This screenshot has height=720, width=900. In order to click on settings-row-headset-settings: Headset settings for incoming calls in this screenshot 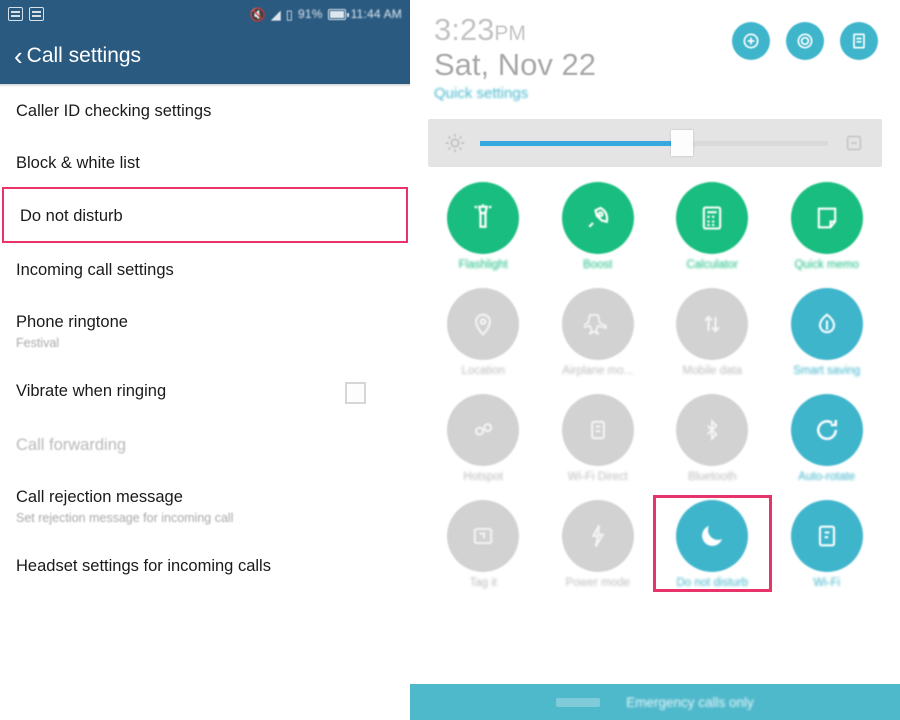, I will do `click(205, 565)`.